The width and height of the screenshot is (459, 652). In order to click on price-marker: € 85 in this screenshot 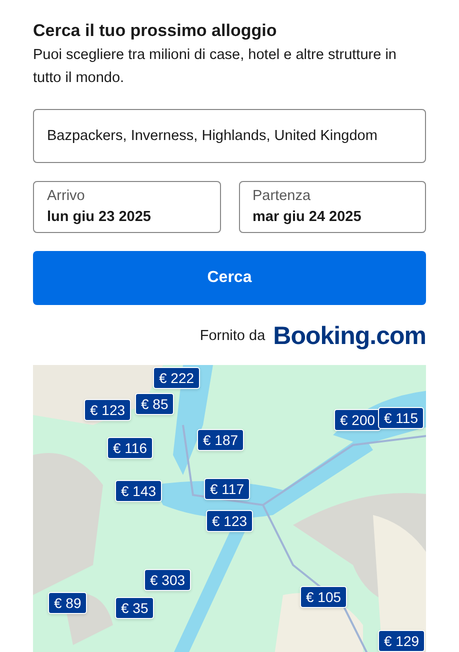, I will do `click(154, 404)`.